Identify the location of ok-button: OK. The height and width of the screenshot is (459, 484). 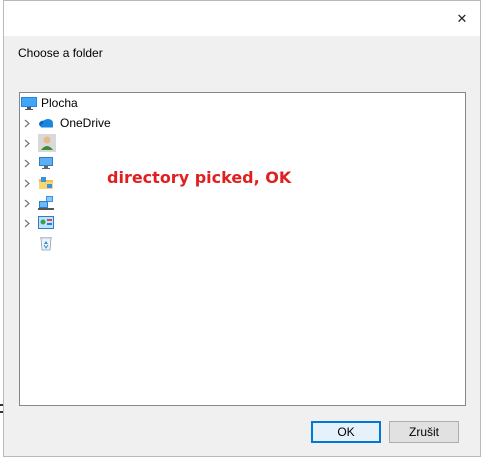
(346, 432).